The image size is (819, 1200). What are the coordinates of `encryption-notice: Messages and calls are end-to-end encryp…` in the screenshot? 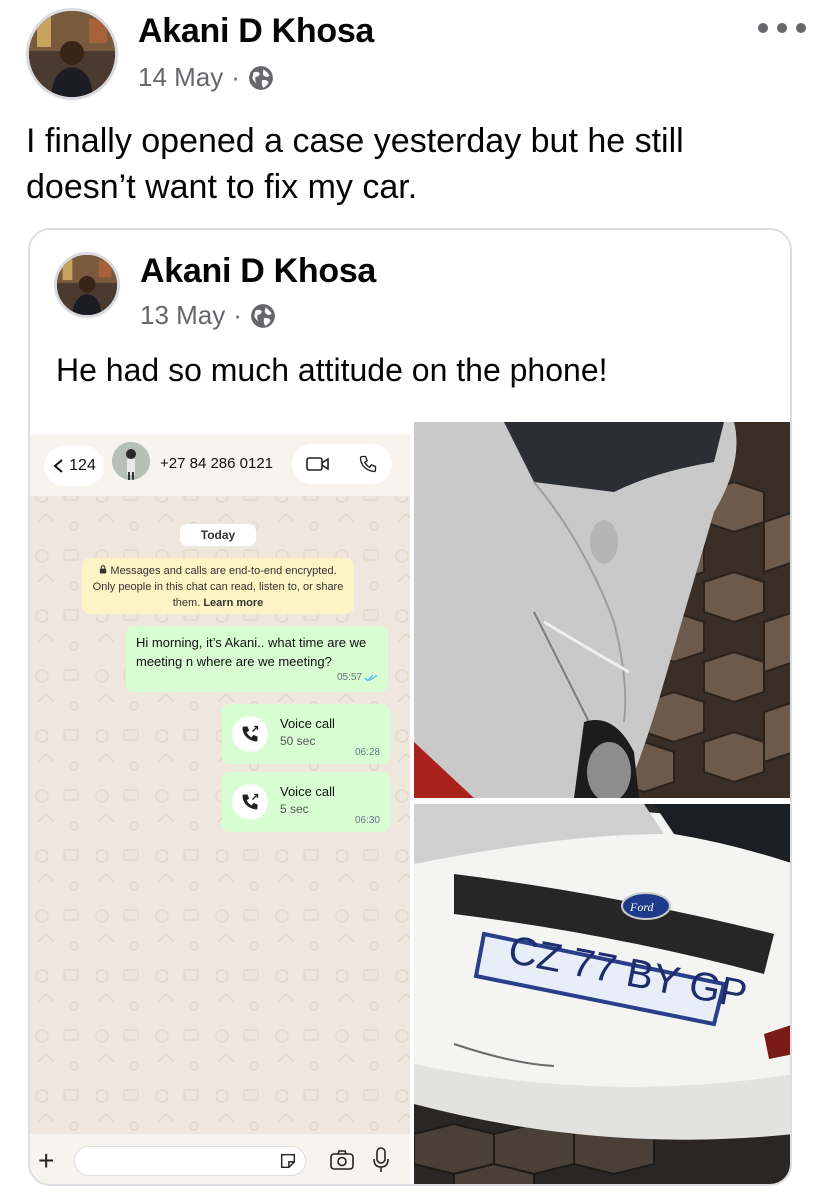 It's located at (218, 586).